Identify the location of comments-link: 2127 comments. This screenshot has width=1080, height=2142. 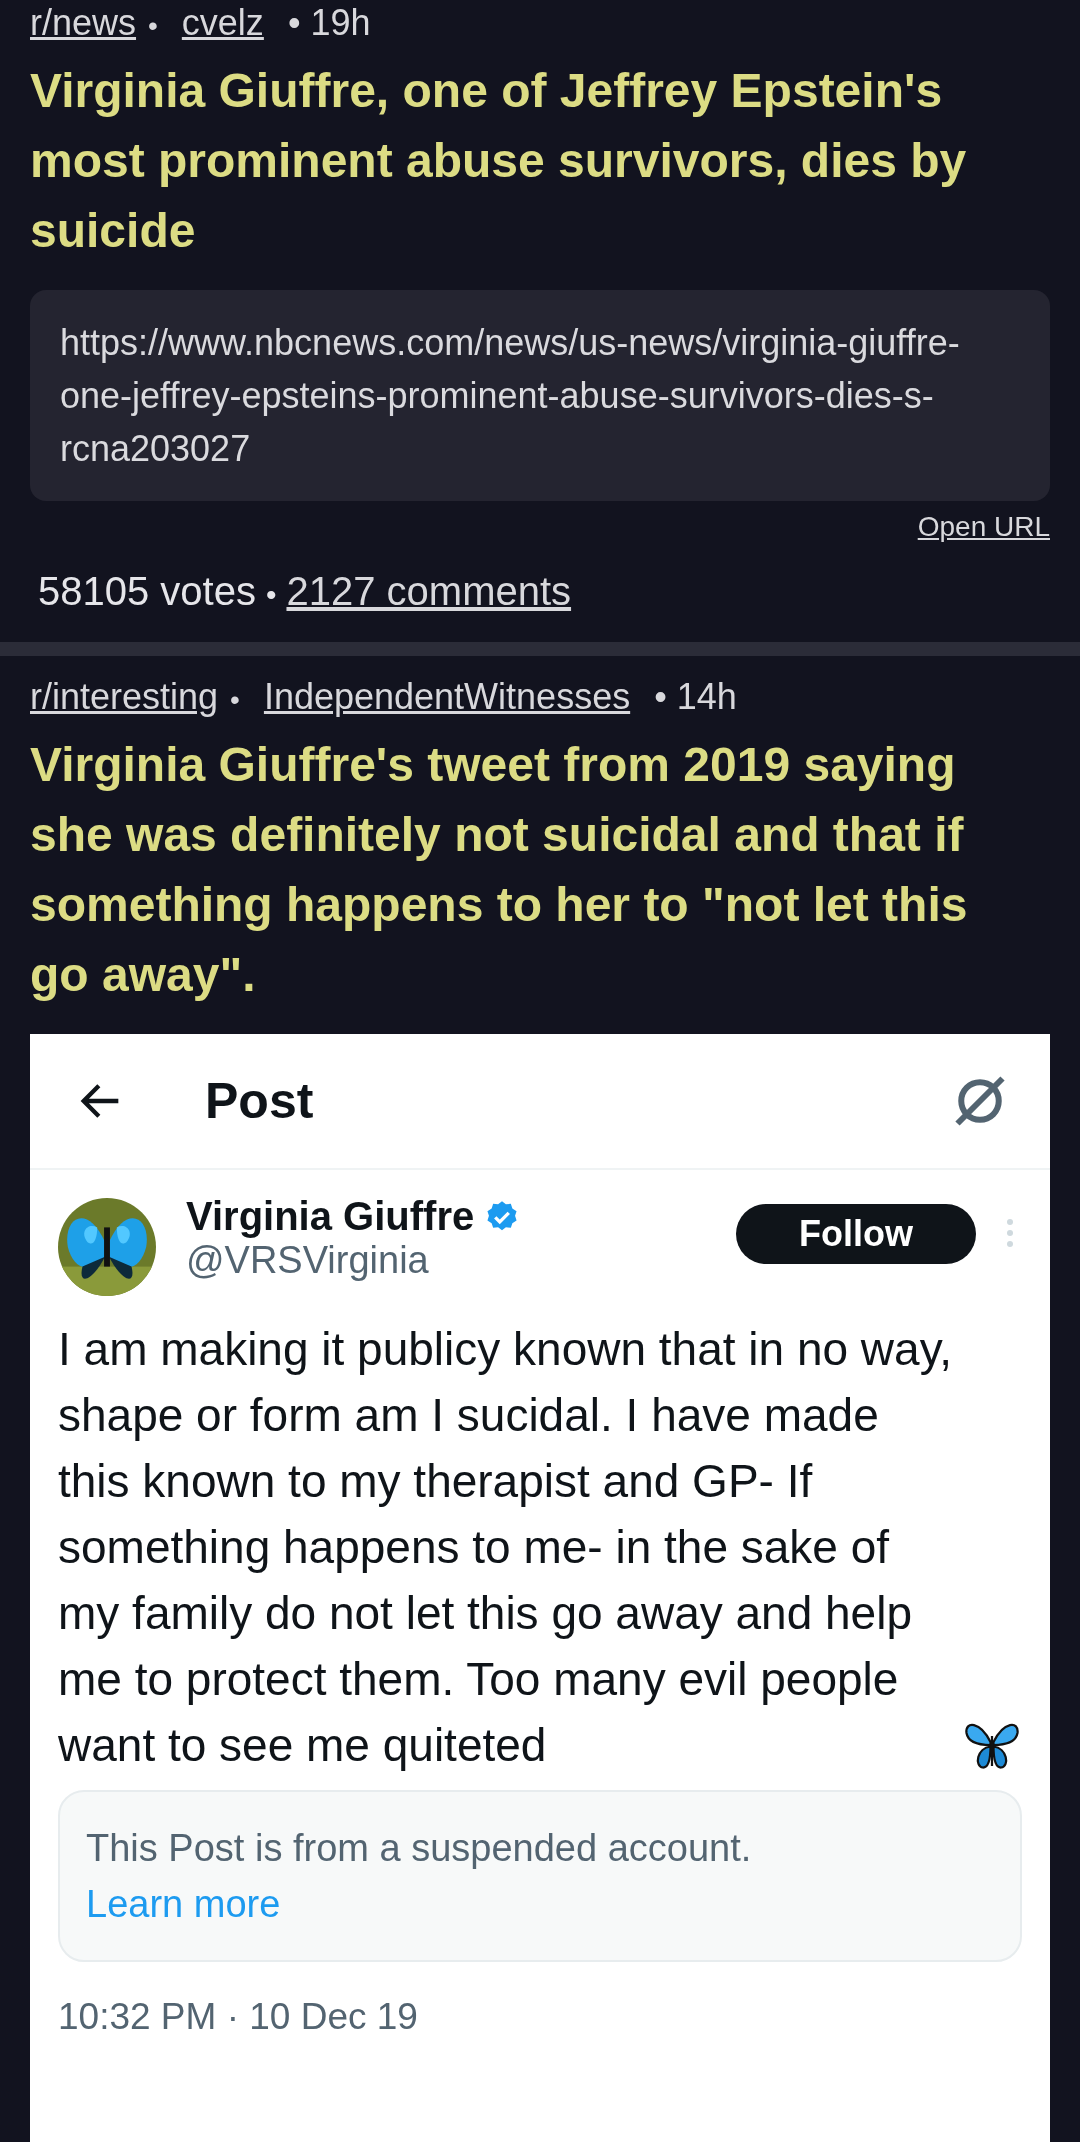
(429, 591).